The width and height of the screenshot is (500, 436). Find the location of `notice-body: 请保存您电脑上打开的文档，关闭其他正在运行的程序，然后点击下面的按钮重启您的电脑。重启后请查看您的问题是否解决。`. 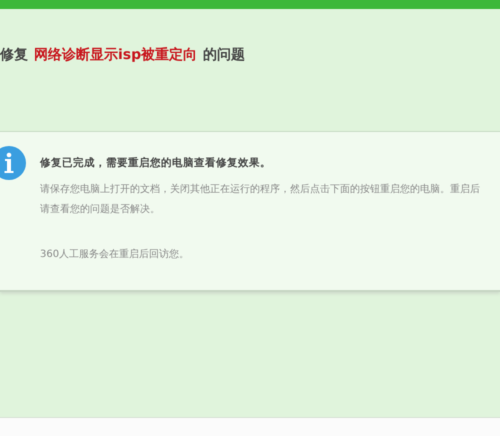

notice-body: 请保存您电脑上打开的文档，关闭其他正在运行的程序，然后点击下面的按钮重启您的电脑。重启后请查看您的问题是否解决。 is located at coordinates (260, 199).